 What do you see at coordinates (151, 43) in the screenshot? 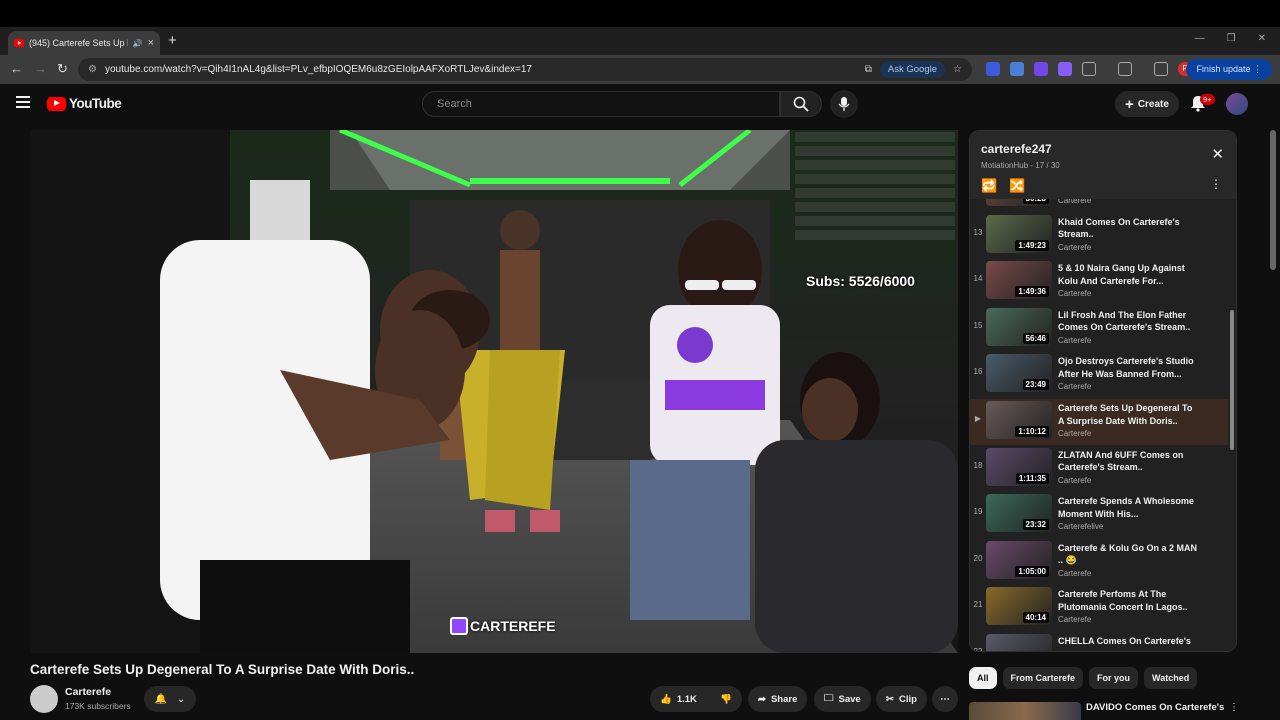
I see `close-tab-icon: ×` at bounding box center [151, 43].